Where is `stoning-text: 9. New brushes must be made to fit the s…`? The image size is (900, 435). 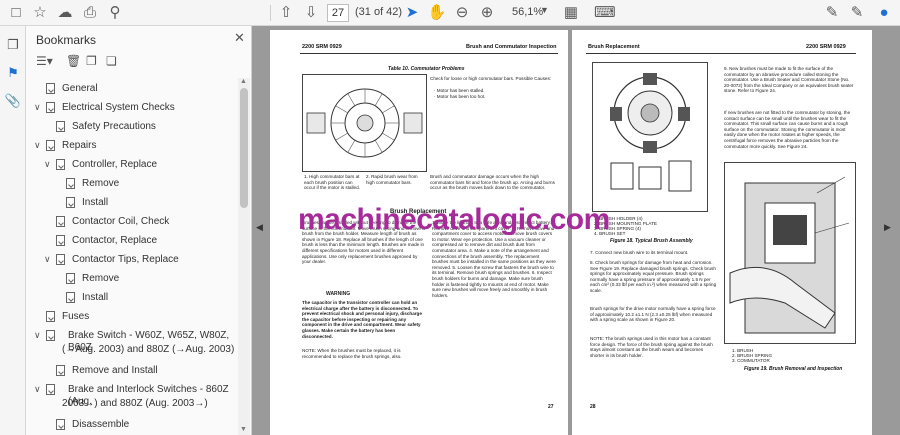 stoning-text: 9. New brushes must be made to fit the s… is located at coordinates (789, 80).